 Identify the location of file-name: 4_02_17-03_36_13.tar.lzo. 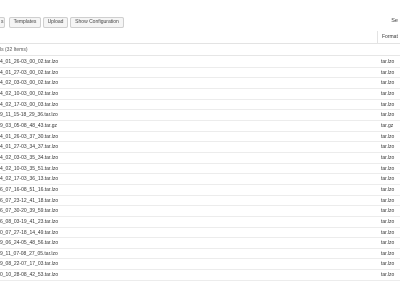
(29, 179).